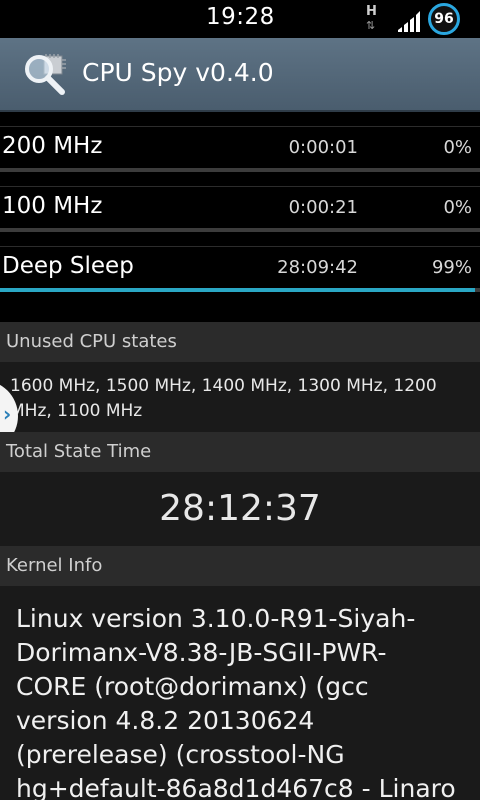 This screenshot has height=800, width=480. What do you see at coordinates (240, 148) in the screenshot?
I see `state-row: 200 MHz 0:00:01 0%` at bounding box center [240, 148].